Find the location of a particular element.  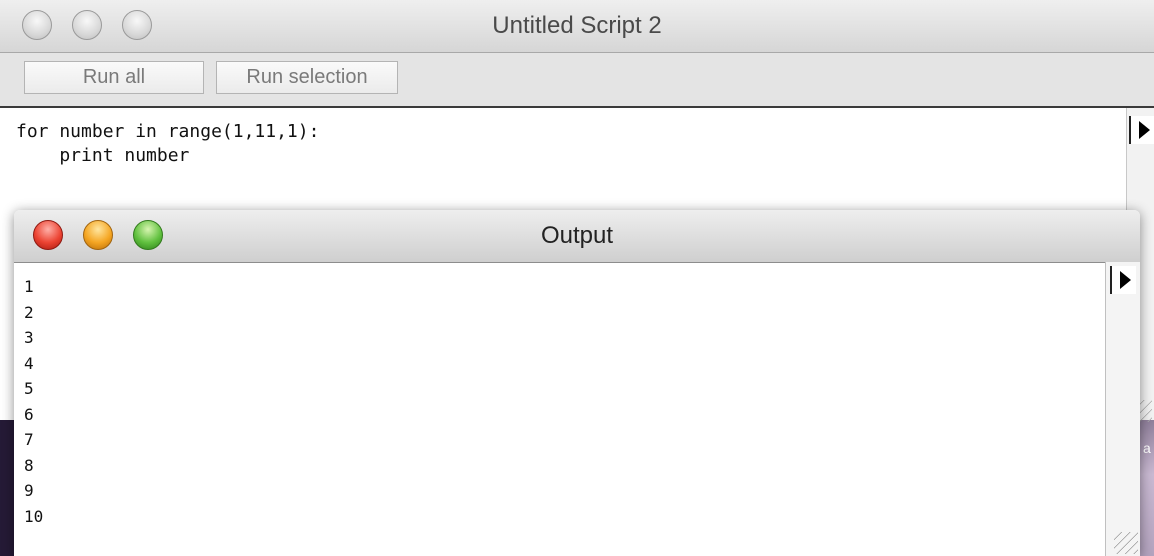

output-line: 2 is located at coordinates (29, 312).